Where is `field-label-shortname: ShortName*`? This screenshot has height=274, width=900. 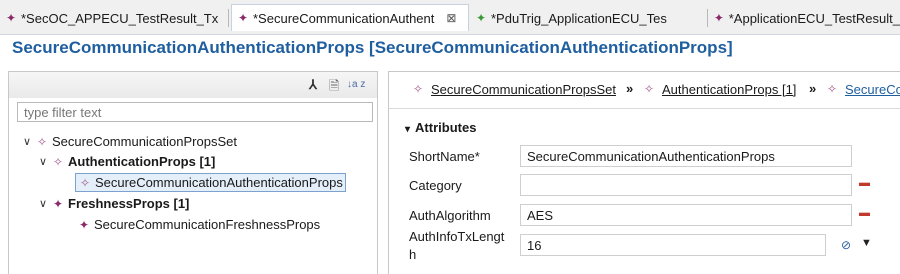
field-label-shortname: ShortName* is located at coordinates (444, 156).